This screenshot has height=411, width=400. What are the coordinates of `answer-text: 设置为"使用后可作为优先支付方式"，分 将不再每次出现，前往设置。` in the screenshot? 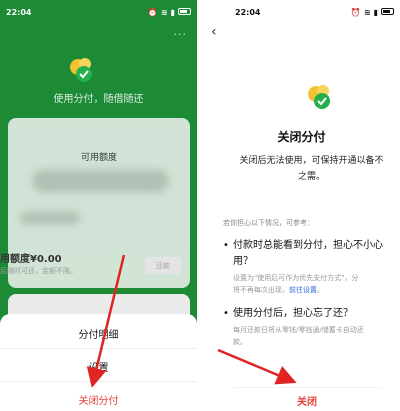 It's located at (295, 284).